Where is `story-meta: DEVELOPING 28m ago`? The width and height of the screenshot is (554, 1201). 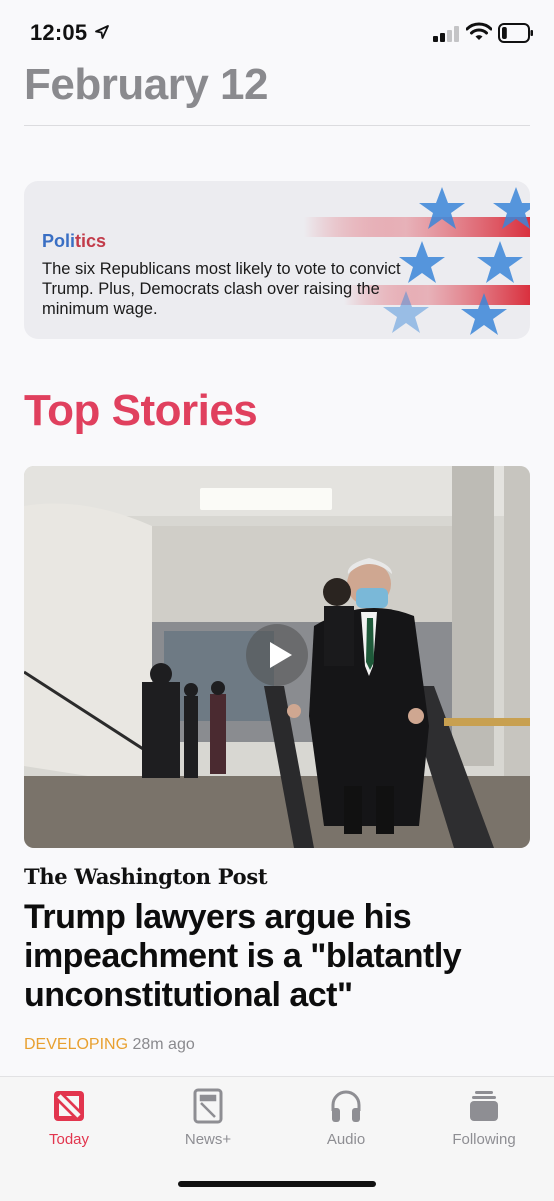 story-meta: DEVELOPING 28m ago is located at coordinates (109, 1045).